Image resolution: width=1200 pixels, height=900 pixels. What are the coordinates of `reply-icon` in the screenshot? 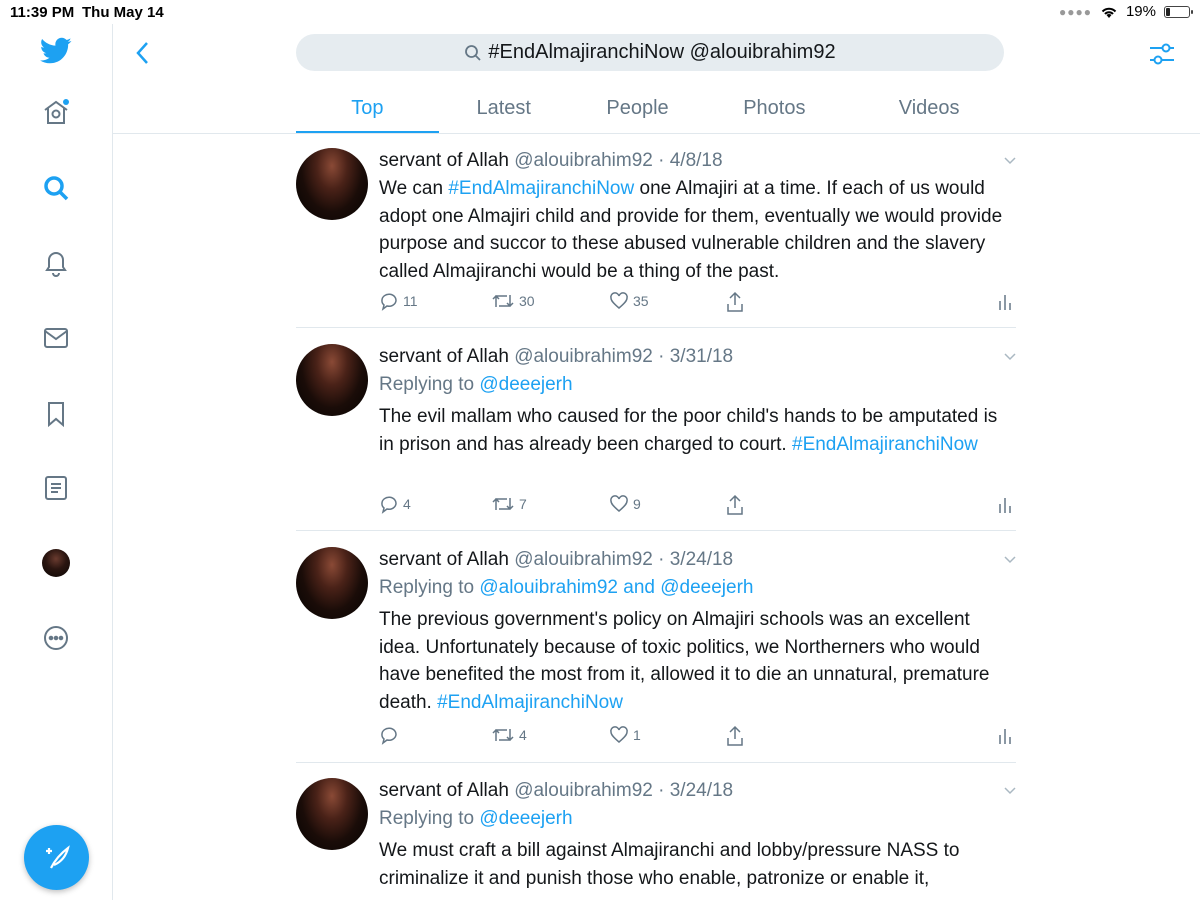 It's located at (389, 736).